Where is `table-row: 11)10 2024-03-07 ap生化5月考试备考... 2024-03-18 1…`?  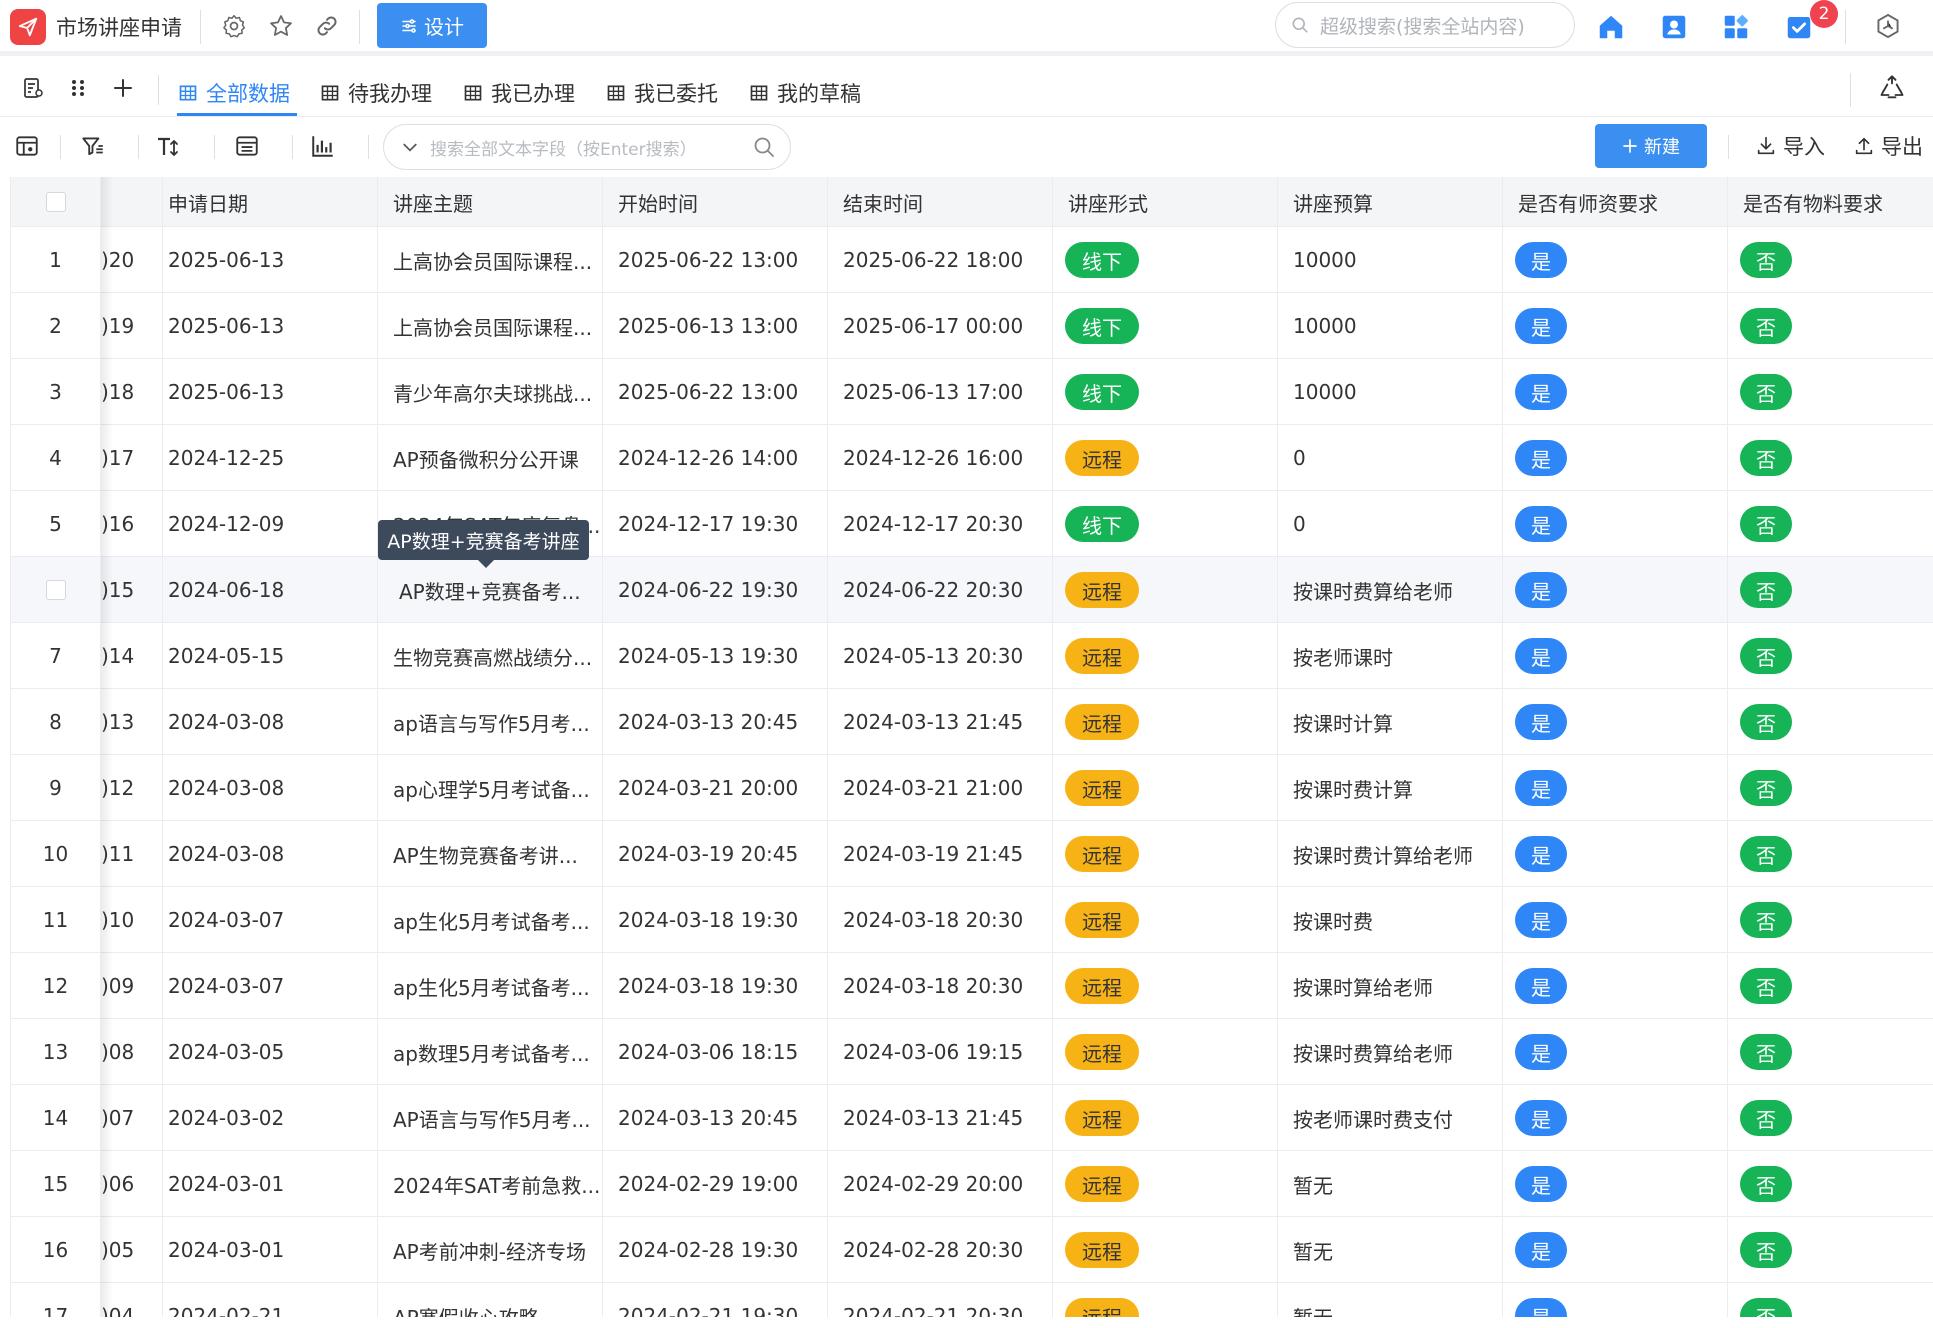 table-row: 11)10 2024-03-07 ap生化5月考试备考... 2024-03-18 1… is located at coordinates (972, 920).